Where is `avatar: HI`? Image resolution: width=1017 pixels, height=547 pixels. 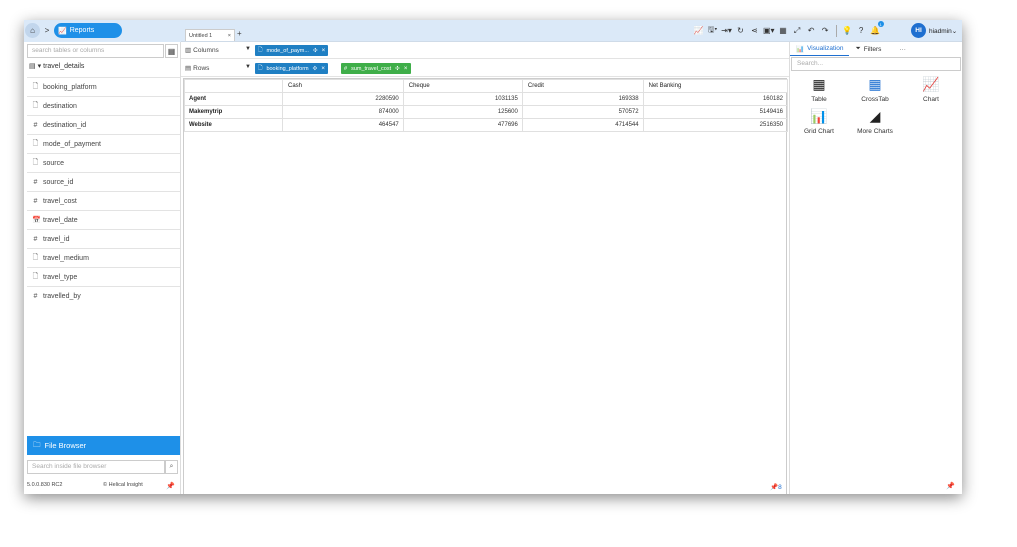
avatar: HI is located at coordinates (918, 30).